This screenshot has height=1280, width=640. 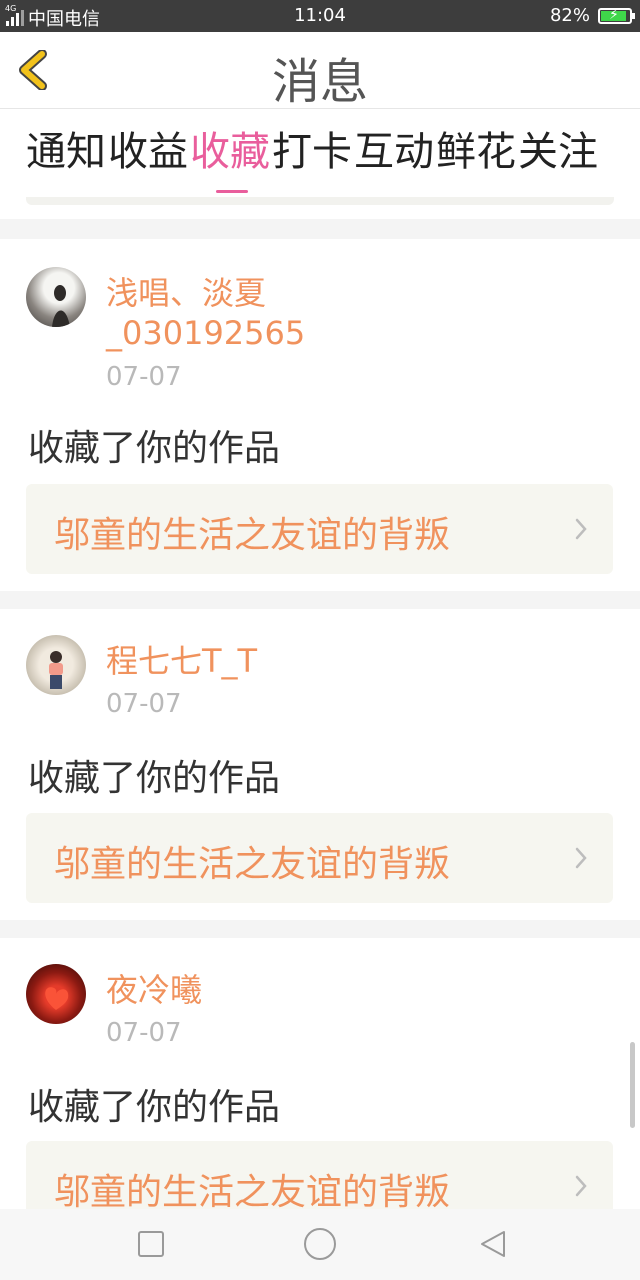 I want to click on previous-card-bottom, so click(x=320, y=201).